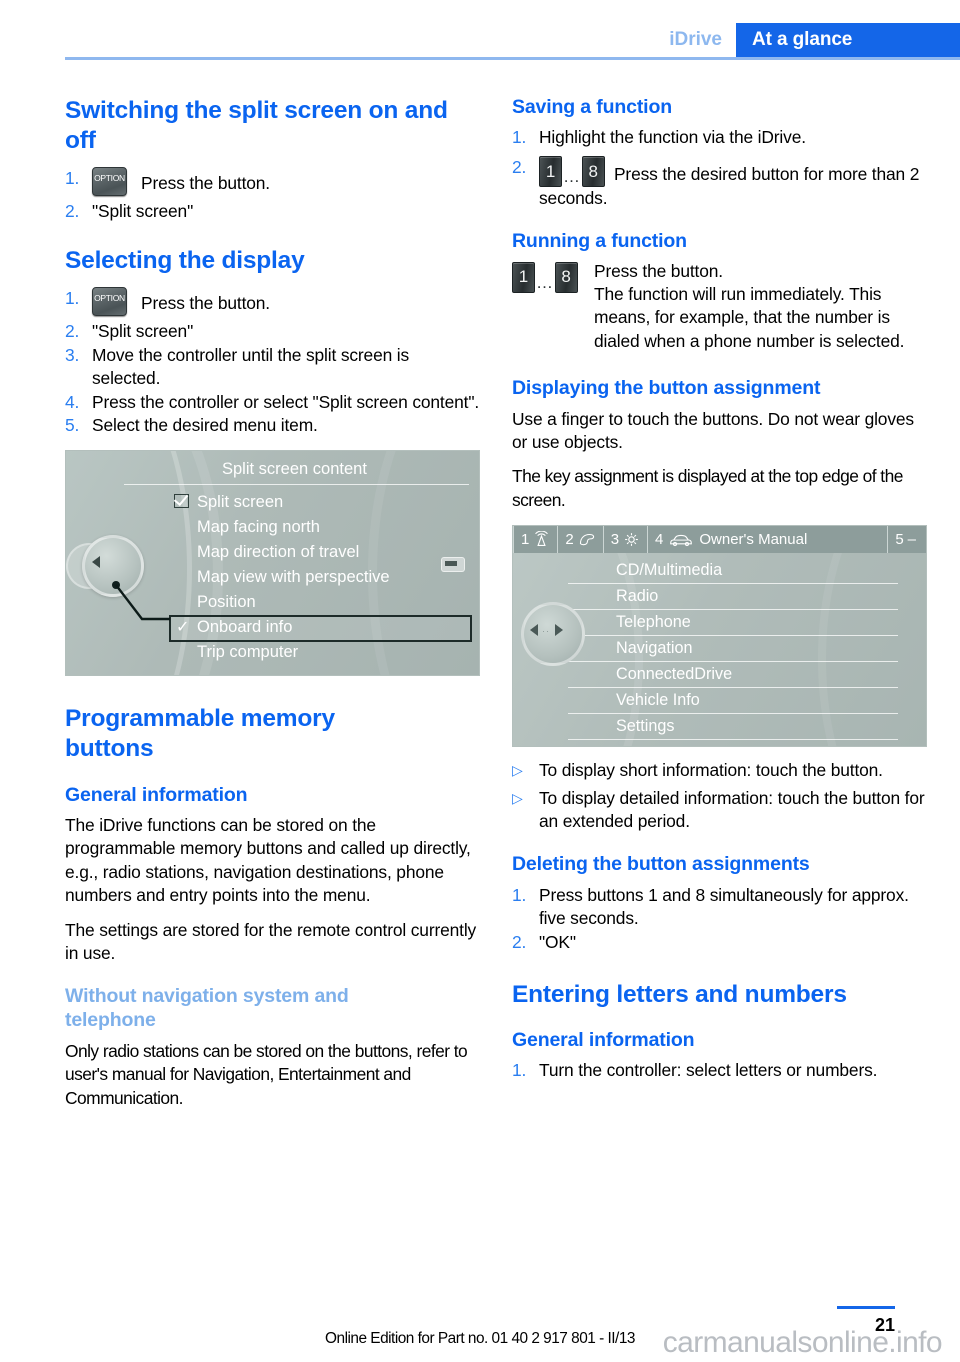 The width and height of the screenshot is (960, 1362). Describe the element at coordinates (653, 622) in the screenshot. I see `menu-item-label: Telephone` at that location.